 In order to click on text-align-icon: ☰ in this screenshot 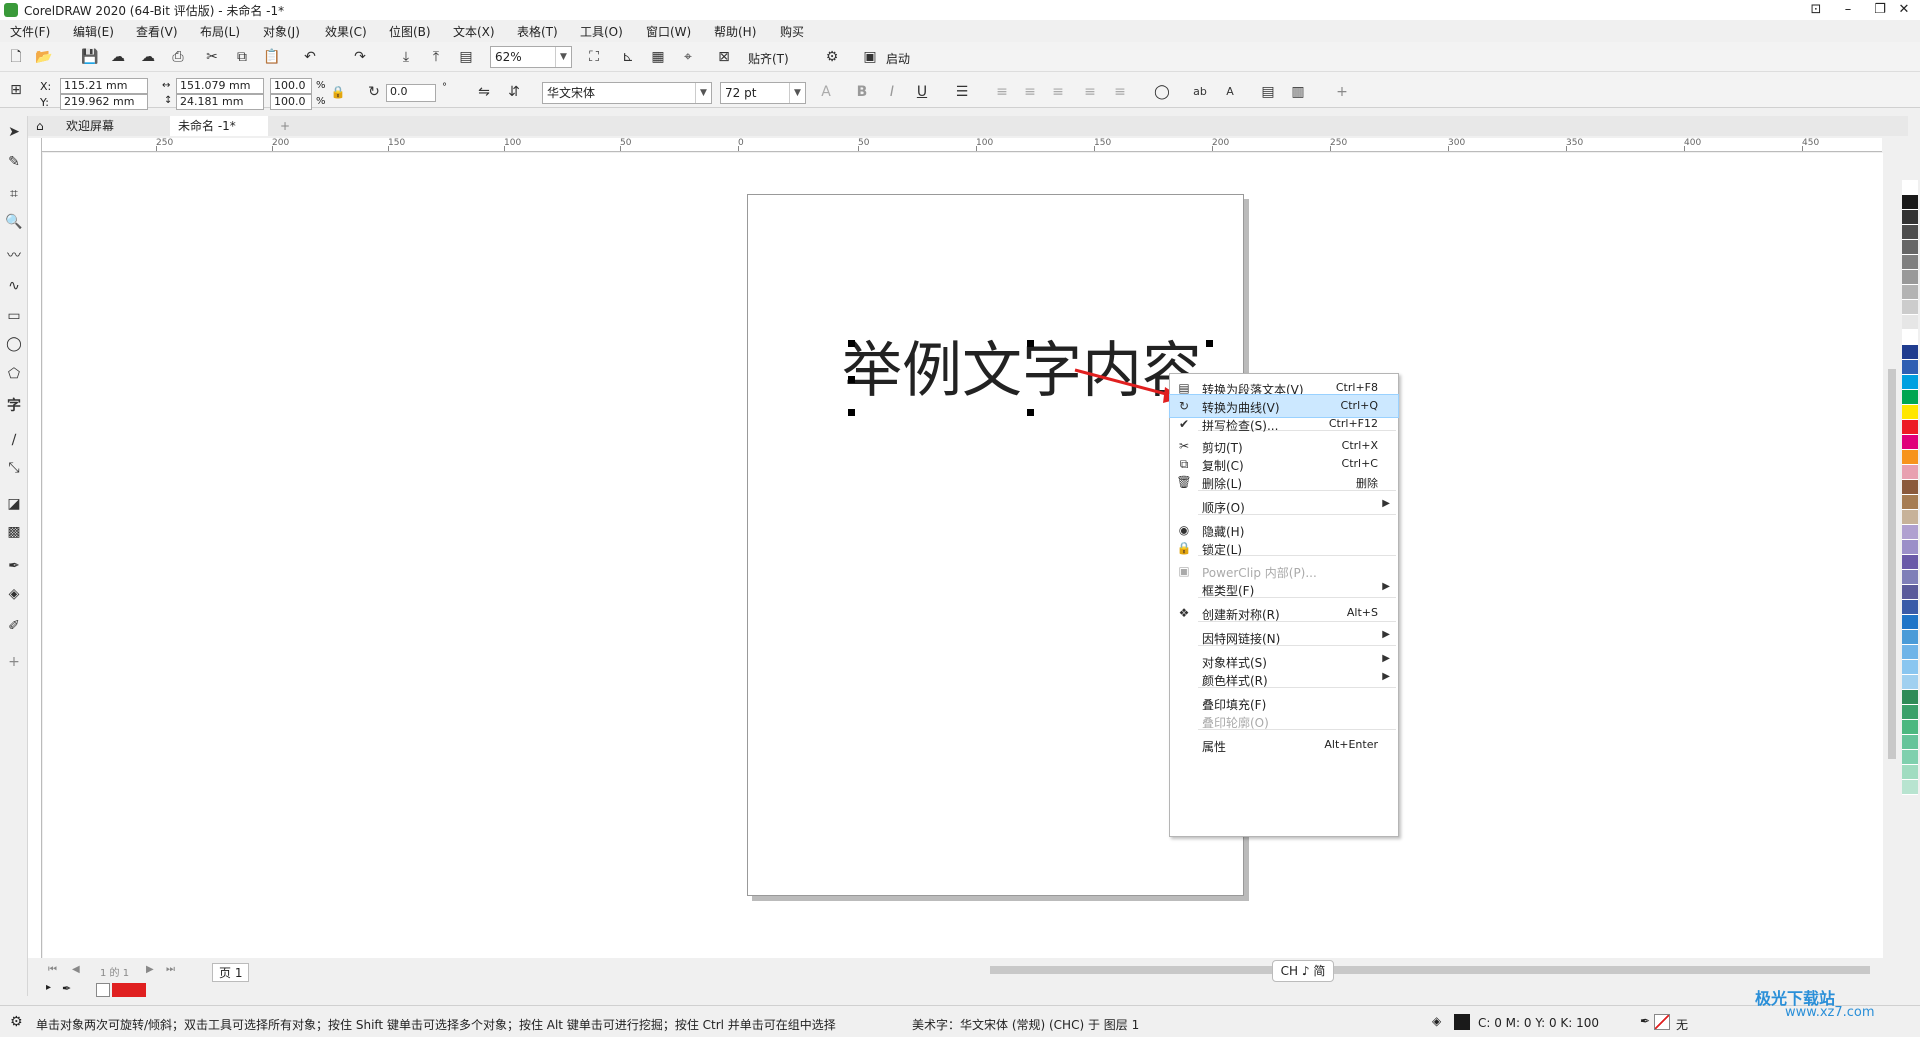, I will do `click(962, 92)`.